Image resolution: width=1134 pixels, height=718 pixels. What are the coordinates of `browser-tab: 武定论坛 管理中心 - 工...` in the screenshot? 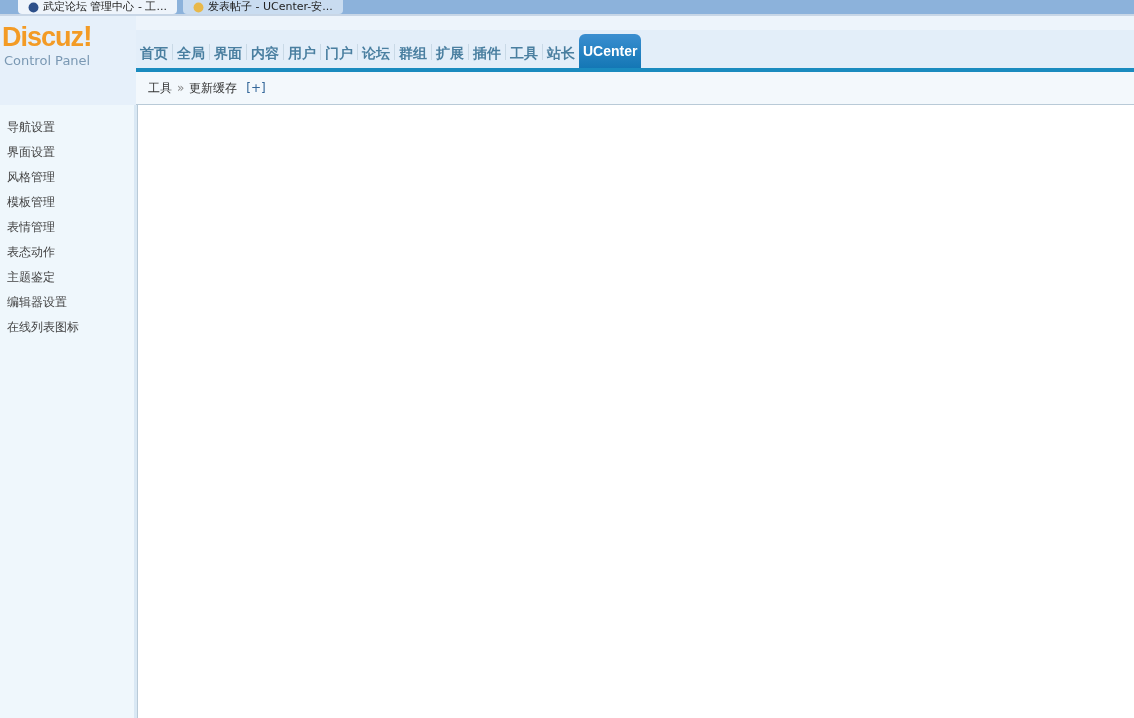 It's located at (97, 7).